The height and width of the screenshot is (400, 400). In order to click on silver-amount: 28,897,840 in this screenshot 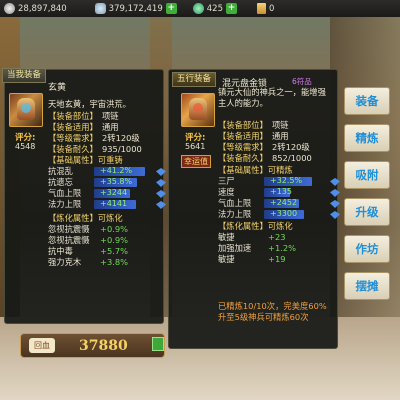, I will do `click(42, 8)`.